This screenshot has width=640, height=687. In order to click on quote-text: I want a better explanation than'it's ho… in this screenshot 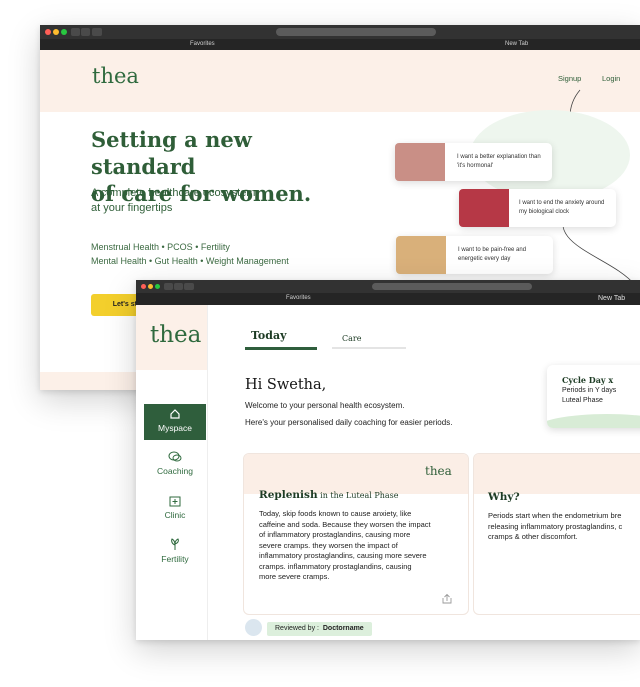, I will do `click(499, 161)`.